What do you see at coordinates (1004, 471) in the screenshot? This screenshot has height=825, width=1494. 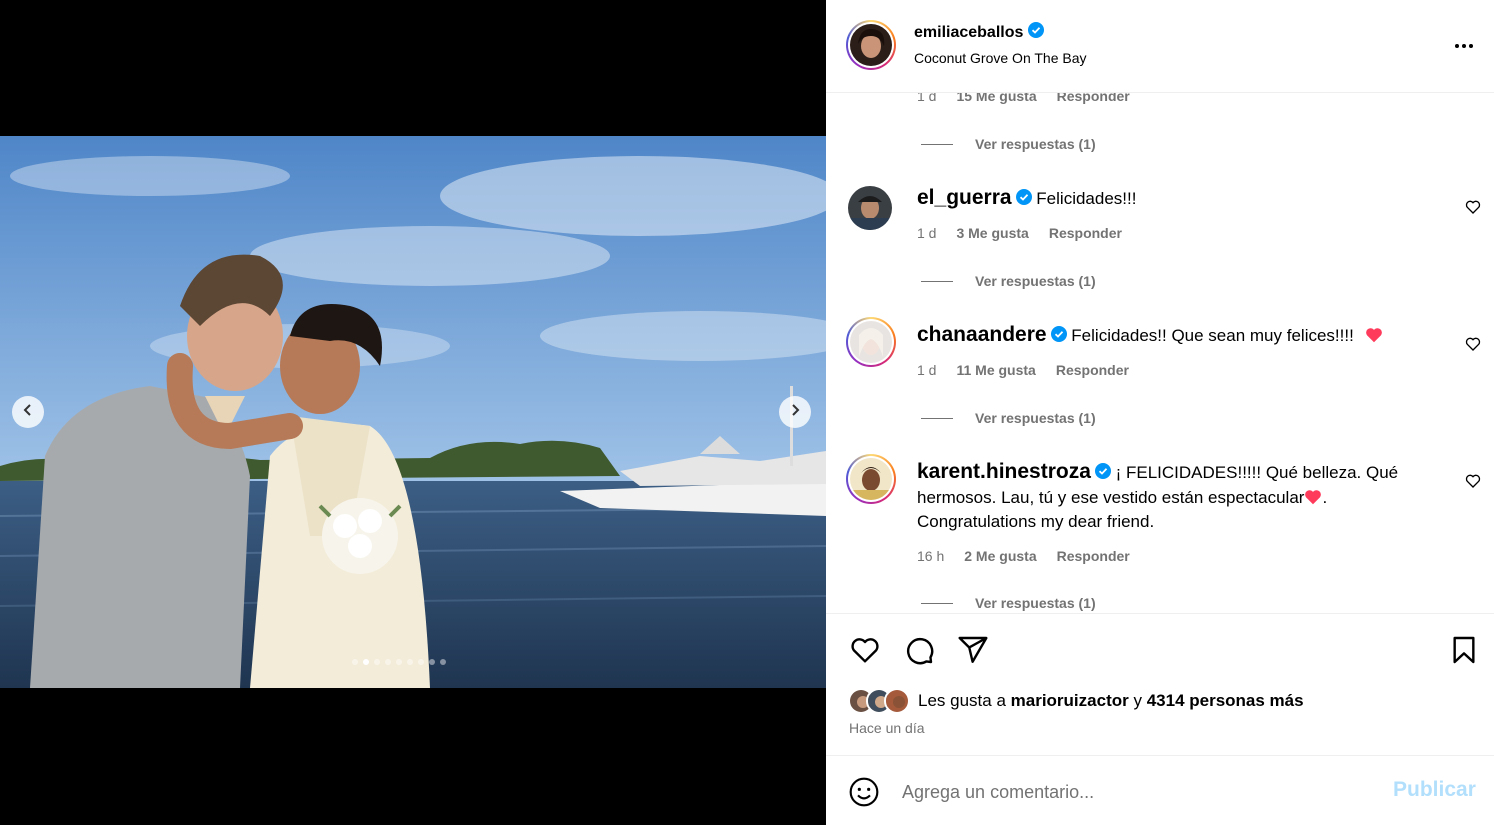 I see `comment-username: karent.hinestroza` at bounding box center [1004, 471].